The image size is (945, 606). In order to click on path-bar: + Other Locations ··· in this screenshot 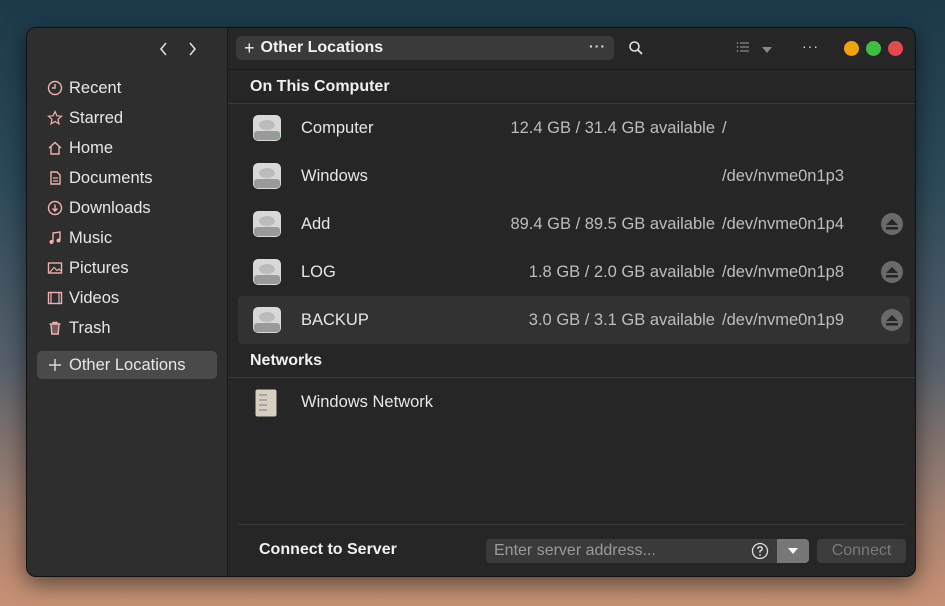, I will do `click(425, 48)`.